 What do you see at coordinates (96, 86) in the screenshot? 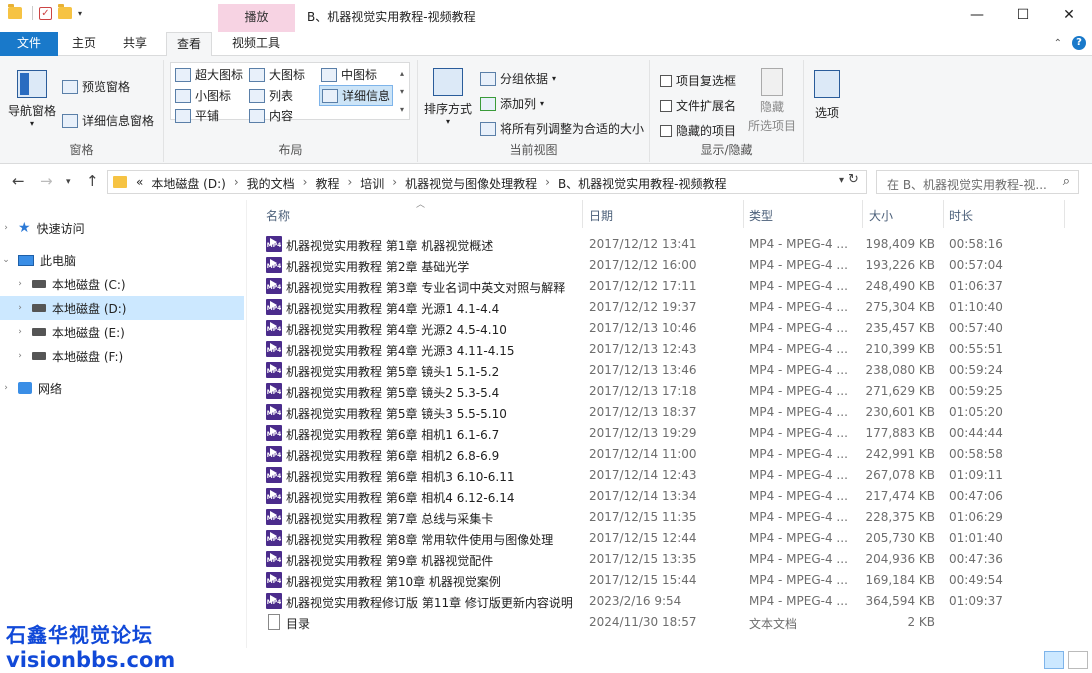
I see `preview-pane-button: 预览窗格` at bounding box center [96, 86].